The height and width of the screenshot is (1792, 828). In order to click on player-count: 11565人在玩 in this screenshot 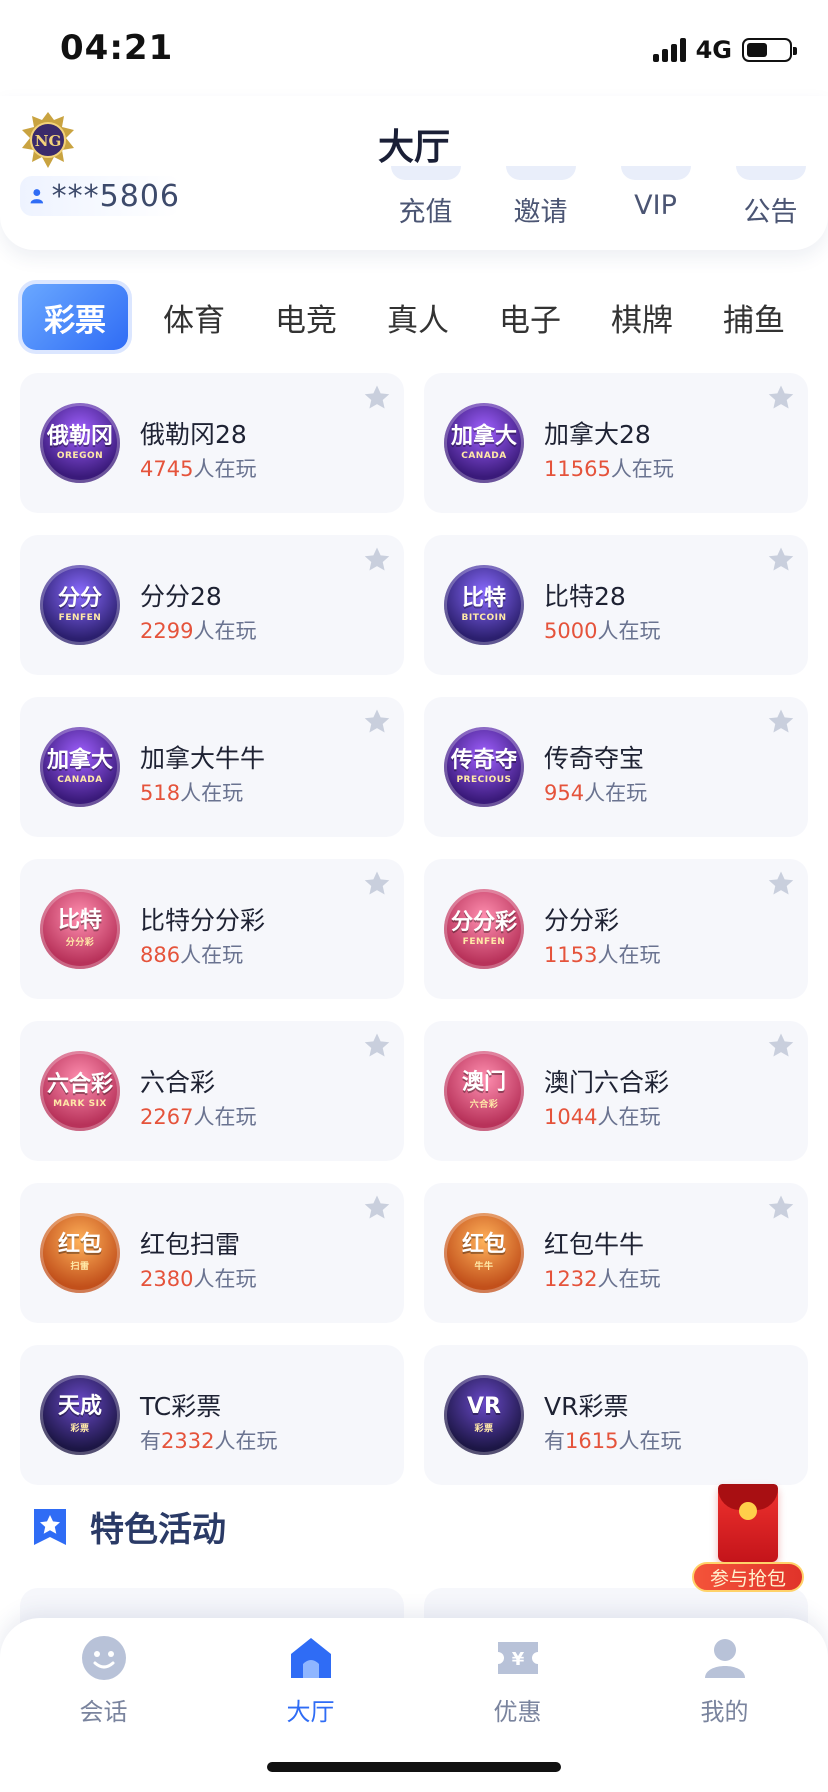, I will do `click(609, 469)`.